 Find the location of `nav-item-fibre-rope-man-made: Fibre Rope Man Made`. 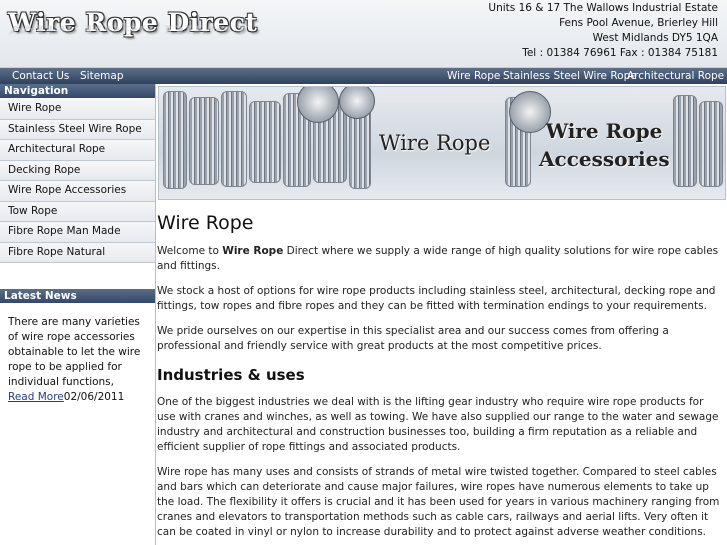

nav-item-fibre-rope-man-made: Fibre Rope Man Made is located at coordinates (77, 232).